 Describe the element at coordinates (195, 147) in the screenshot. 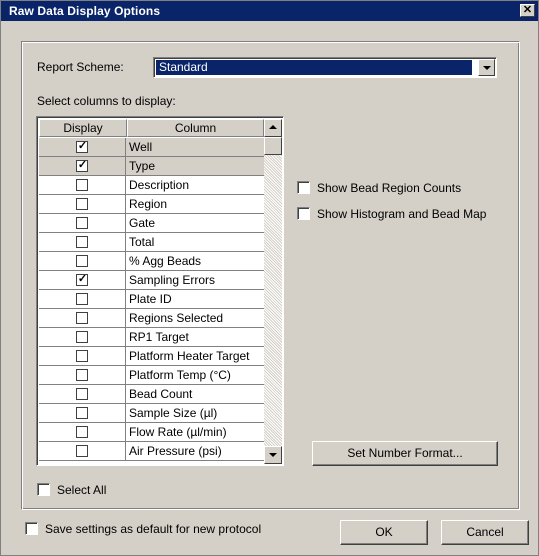

I see `column-name-cell: Well` at that location.